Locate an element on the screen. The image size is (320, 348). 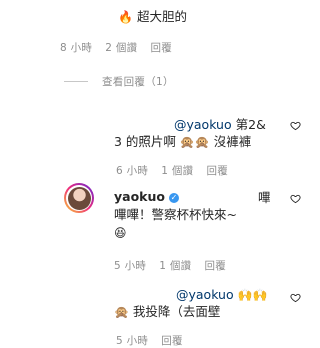
comment-3-username: yaokuo is located at coordinates (139, 196).